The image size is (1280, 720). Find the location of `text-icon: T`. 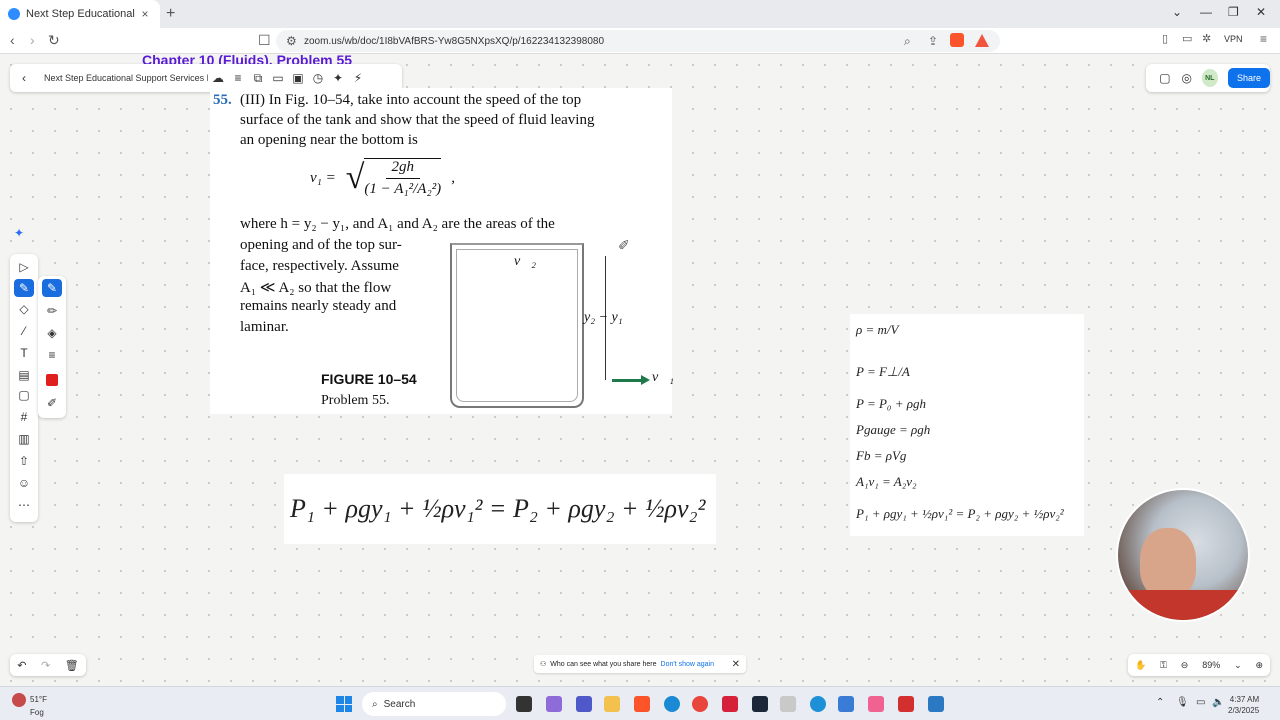

text-icon: T is located at coordinates (24, 353).